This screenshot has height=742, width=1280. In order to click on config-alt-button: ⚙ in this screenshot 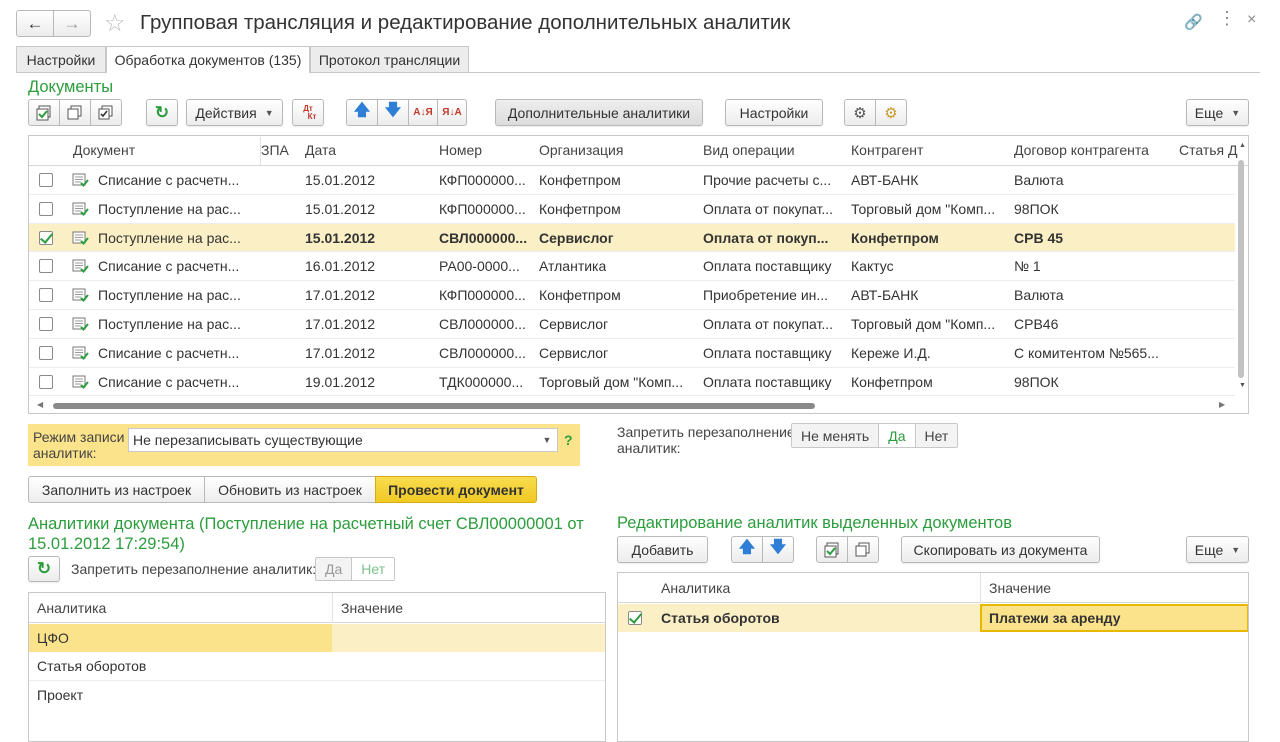, I will do `click(891, 112)`.